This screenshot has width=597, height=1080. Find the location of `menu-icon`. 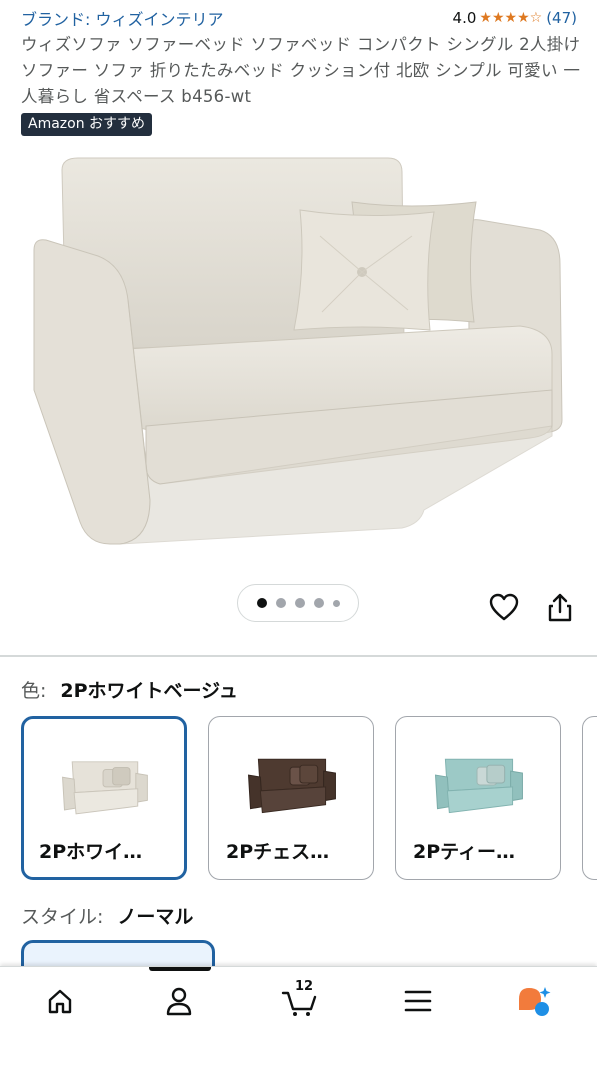

menu-icon is located at coordinates (418, 1001).